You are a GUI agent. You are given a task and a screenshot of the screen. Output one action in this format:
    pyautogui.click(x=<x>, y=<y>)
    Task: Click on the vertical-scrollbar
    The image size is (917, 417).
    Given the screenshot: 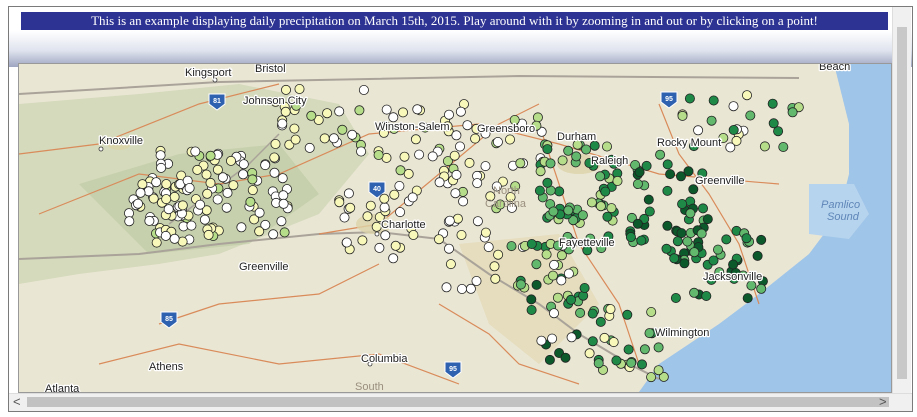 What is the action you would take?
    pyautogui.click(x=901, y=200)
    